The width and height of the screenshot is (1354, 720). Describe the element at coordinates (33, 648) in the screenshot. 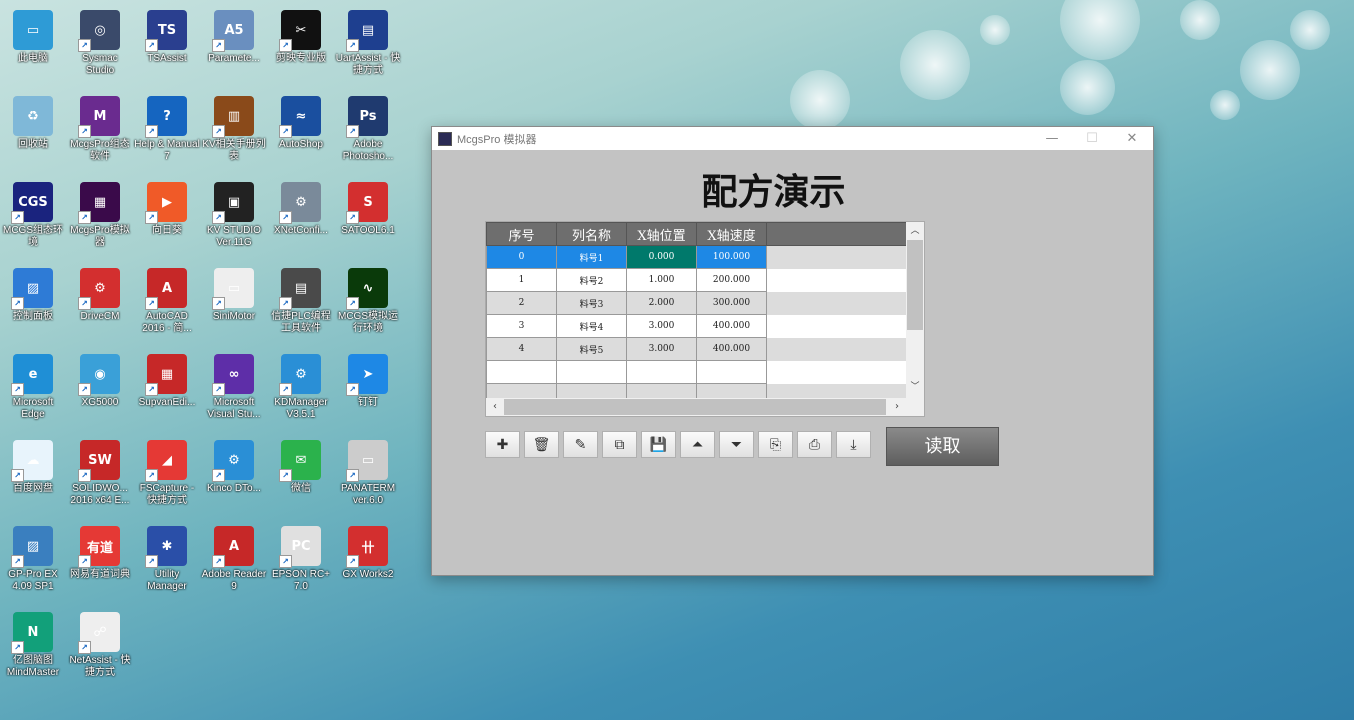

I see `desktop-icon: N ↗ 亿图脑图MindMaster` at that location.